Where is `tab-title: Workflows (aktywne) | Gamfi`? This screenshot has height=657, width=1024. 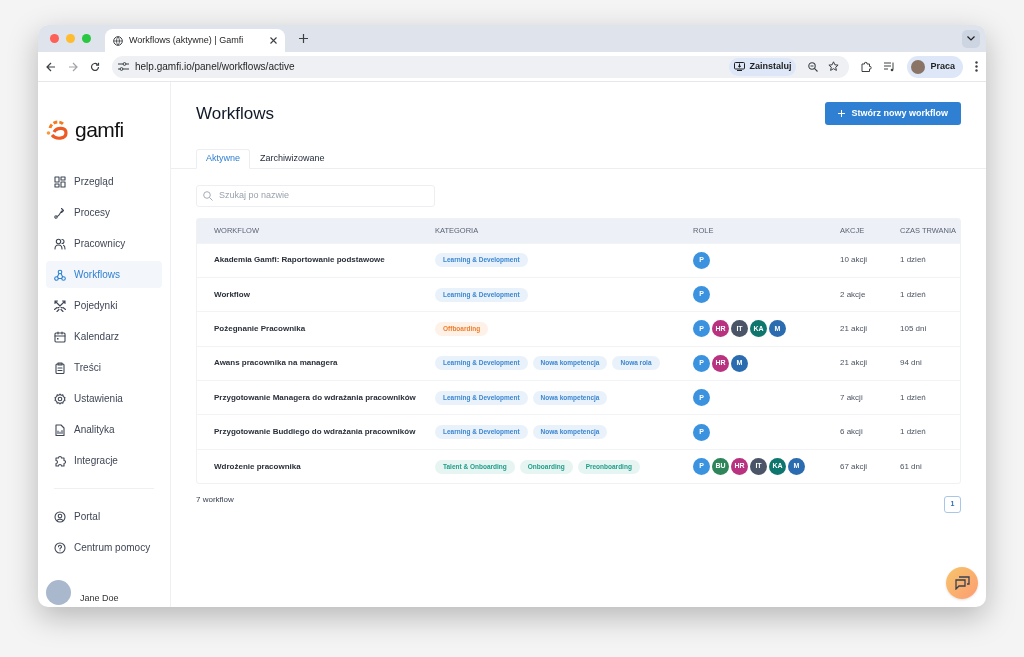
tab-title: Workflows (aktywne) | Gamfi is located at coordinates (187, 40).